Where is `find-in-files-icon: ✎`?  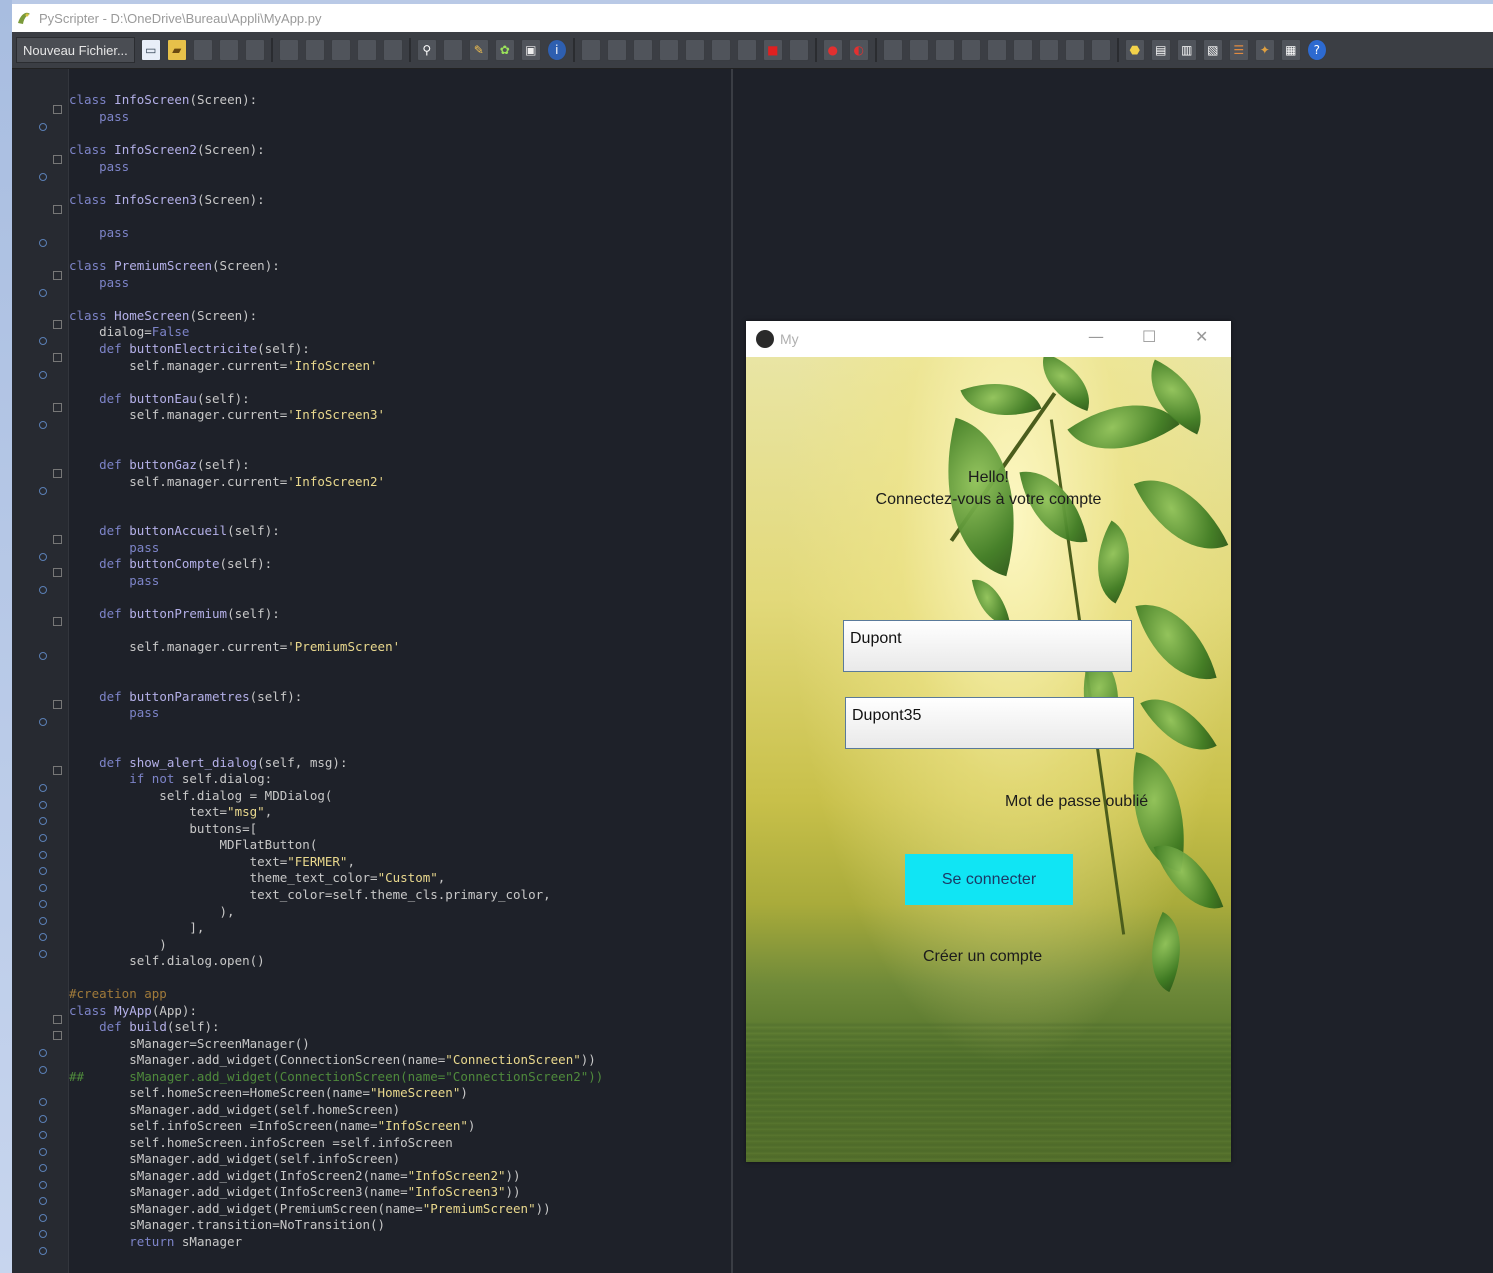 find-in-files-icon: ✎ is located at coordinates (478, 50).